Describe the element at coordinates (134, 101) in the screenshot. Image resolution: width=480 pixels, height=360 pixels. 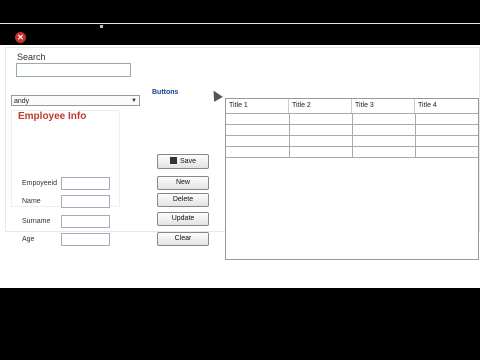
I see `chevron-down-icon: ▼` at that location.